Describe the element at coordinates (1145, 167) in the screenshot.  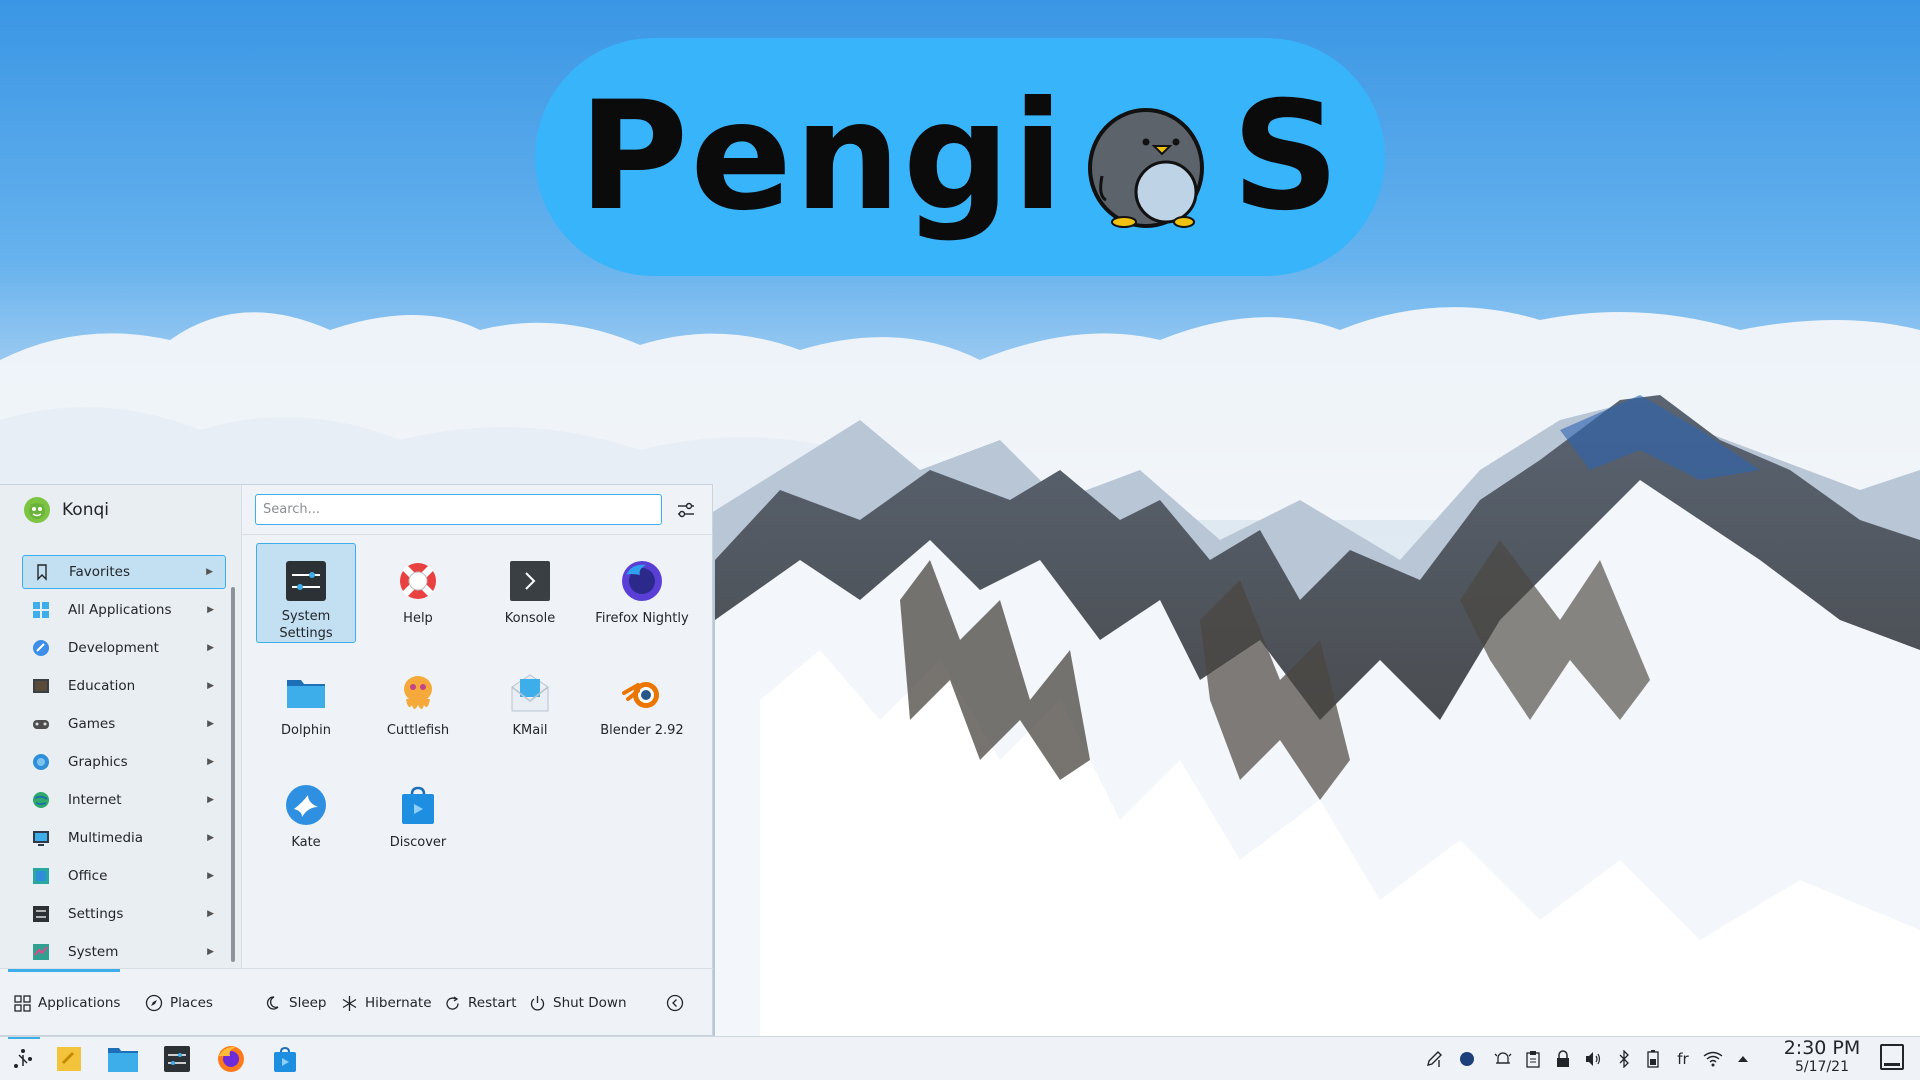
I see `penguin-icon` at that location.